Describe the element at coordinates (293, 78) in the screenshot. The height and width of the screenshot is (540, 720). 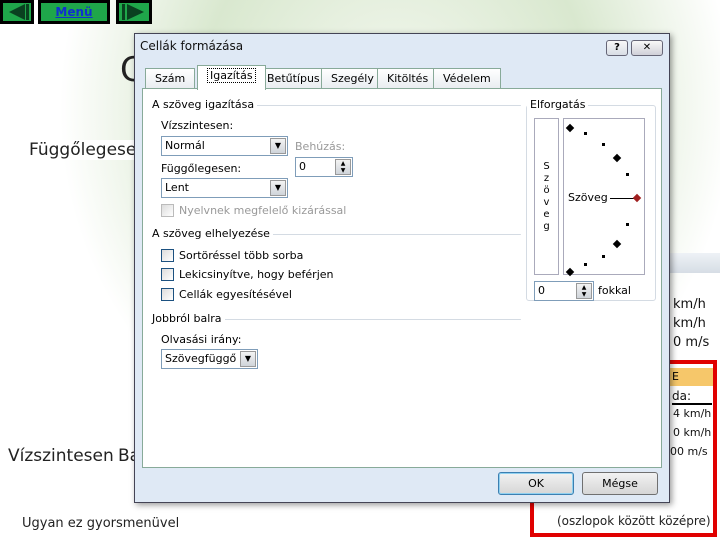
I see `tab-betutipus: Betűtípus` at that location.